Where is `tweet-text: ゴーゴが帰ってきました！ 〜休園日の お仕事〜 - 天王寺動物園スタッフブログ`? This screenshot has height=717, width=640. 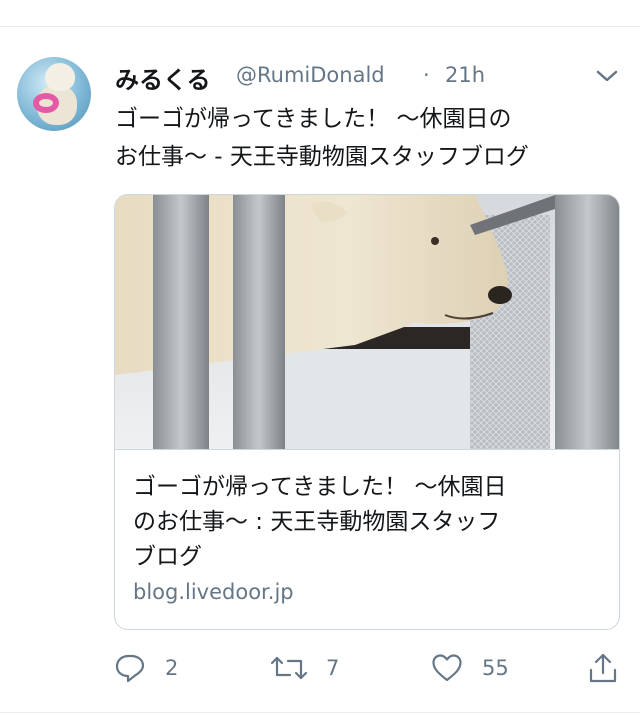
tweet-text: ゴーゴが帰ってきました！ 〜休園日の お仕事〜 - 天王寺動物園スタッフブログ is located at coordinates (322, 138).